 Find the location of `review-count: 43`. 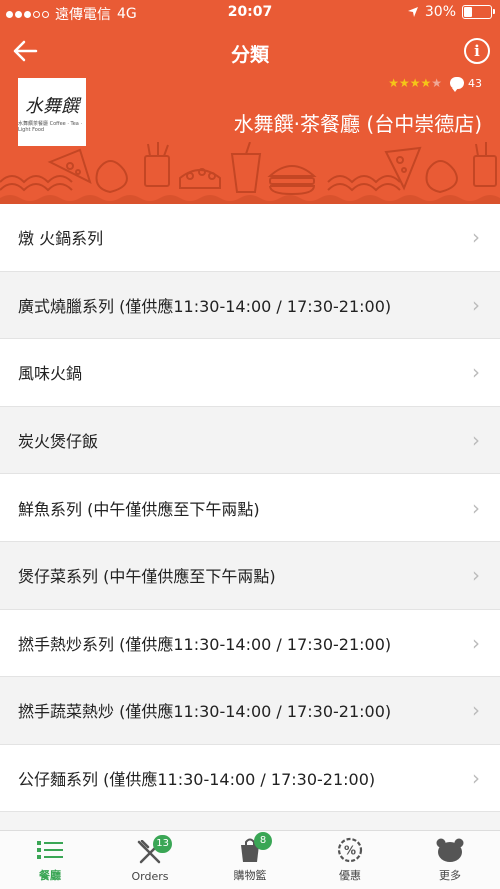

review-count: 43 is located at coordinates (475, 83).